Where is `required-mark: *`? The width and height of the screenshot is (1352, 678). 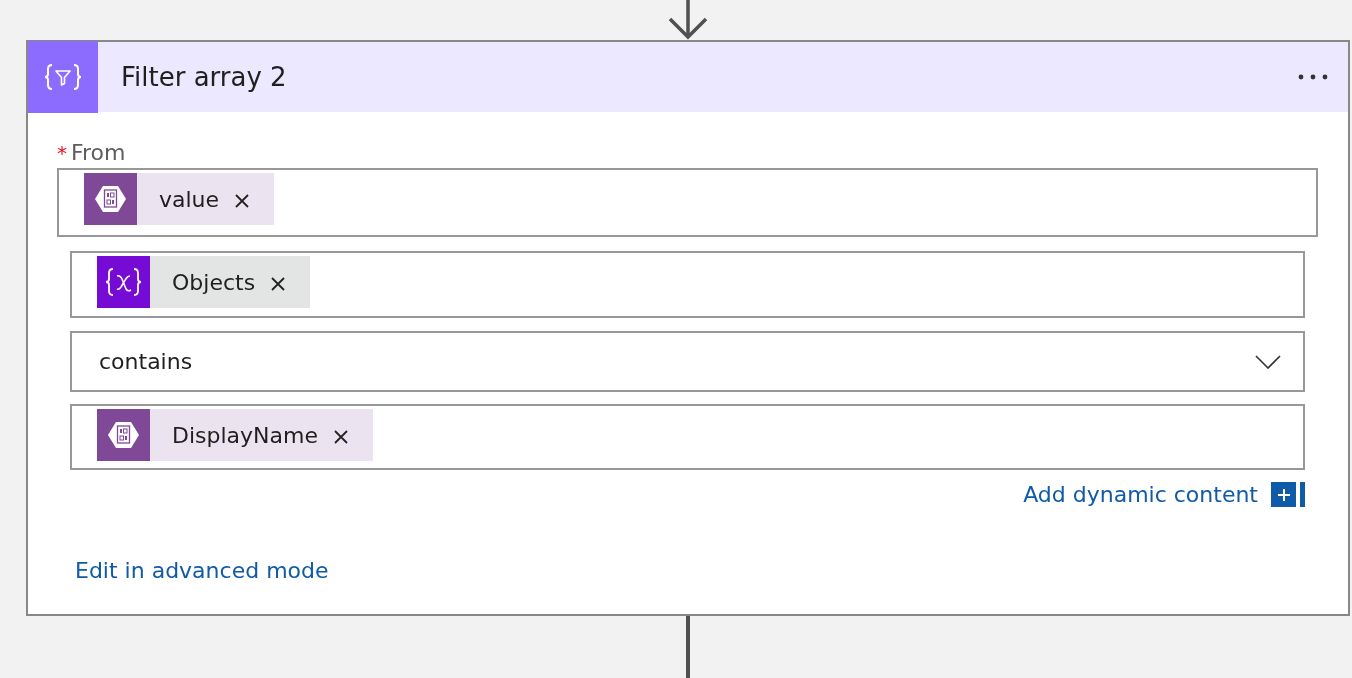
required-mark: * is located at coordinates (62, 153).